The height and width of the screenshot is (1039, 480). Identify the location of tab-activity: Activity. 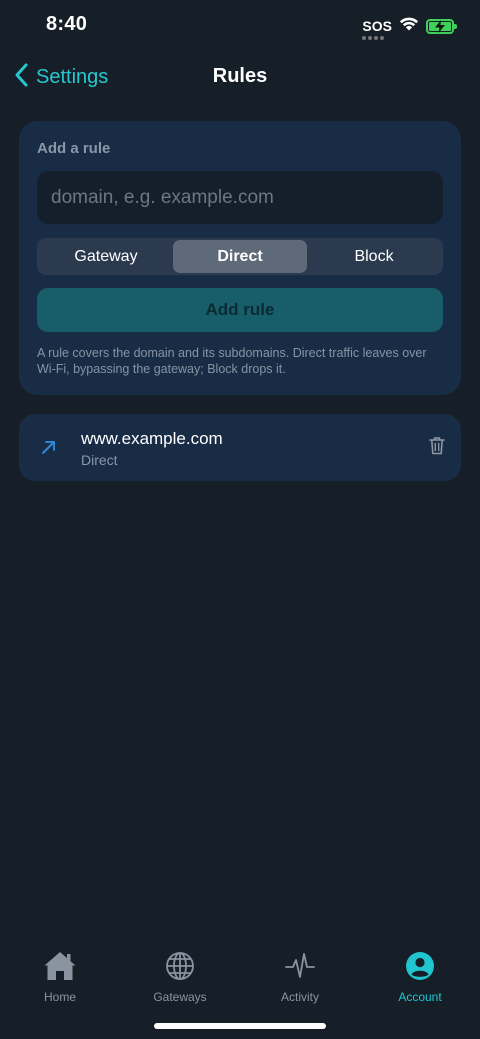
(300, 975).